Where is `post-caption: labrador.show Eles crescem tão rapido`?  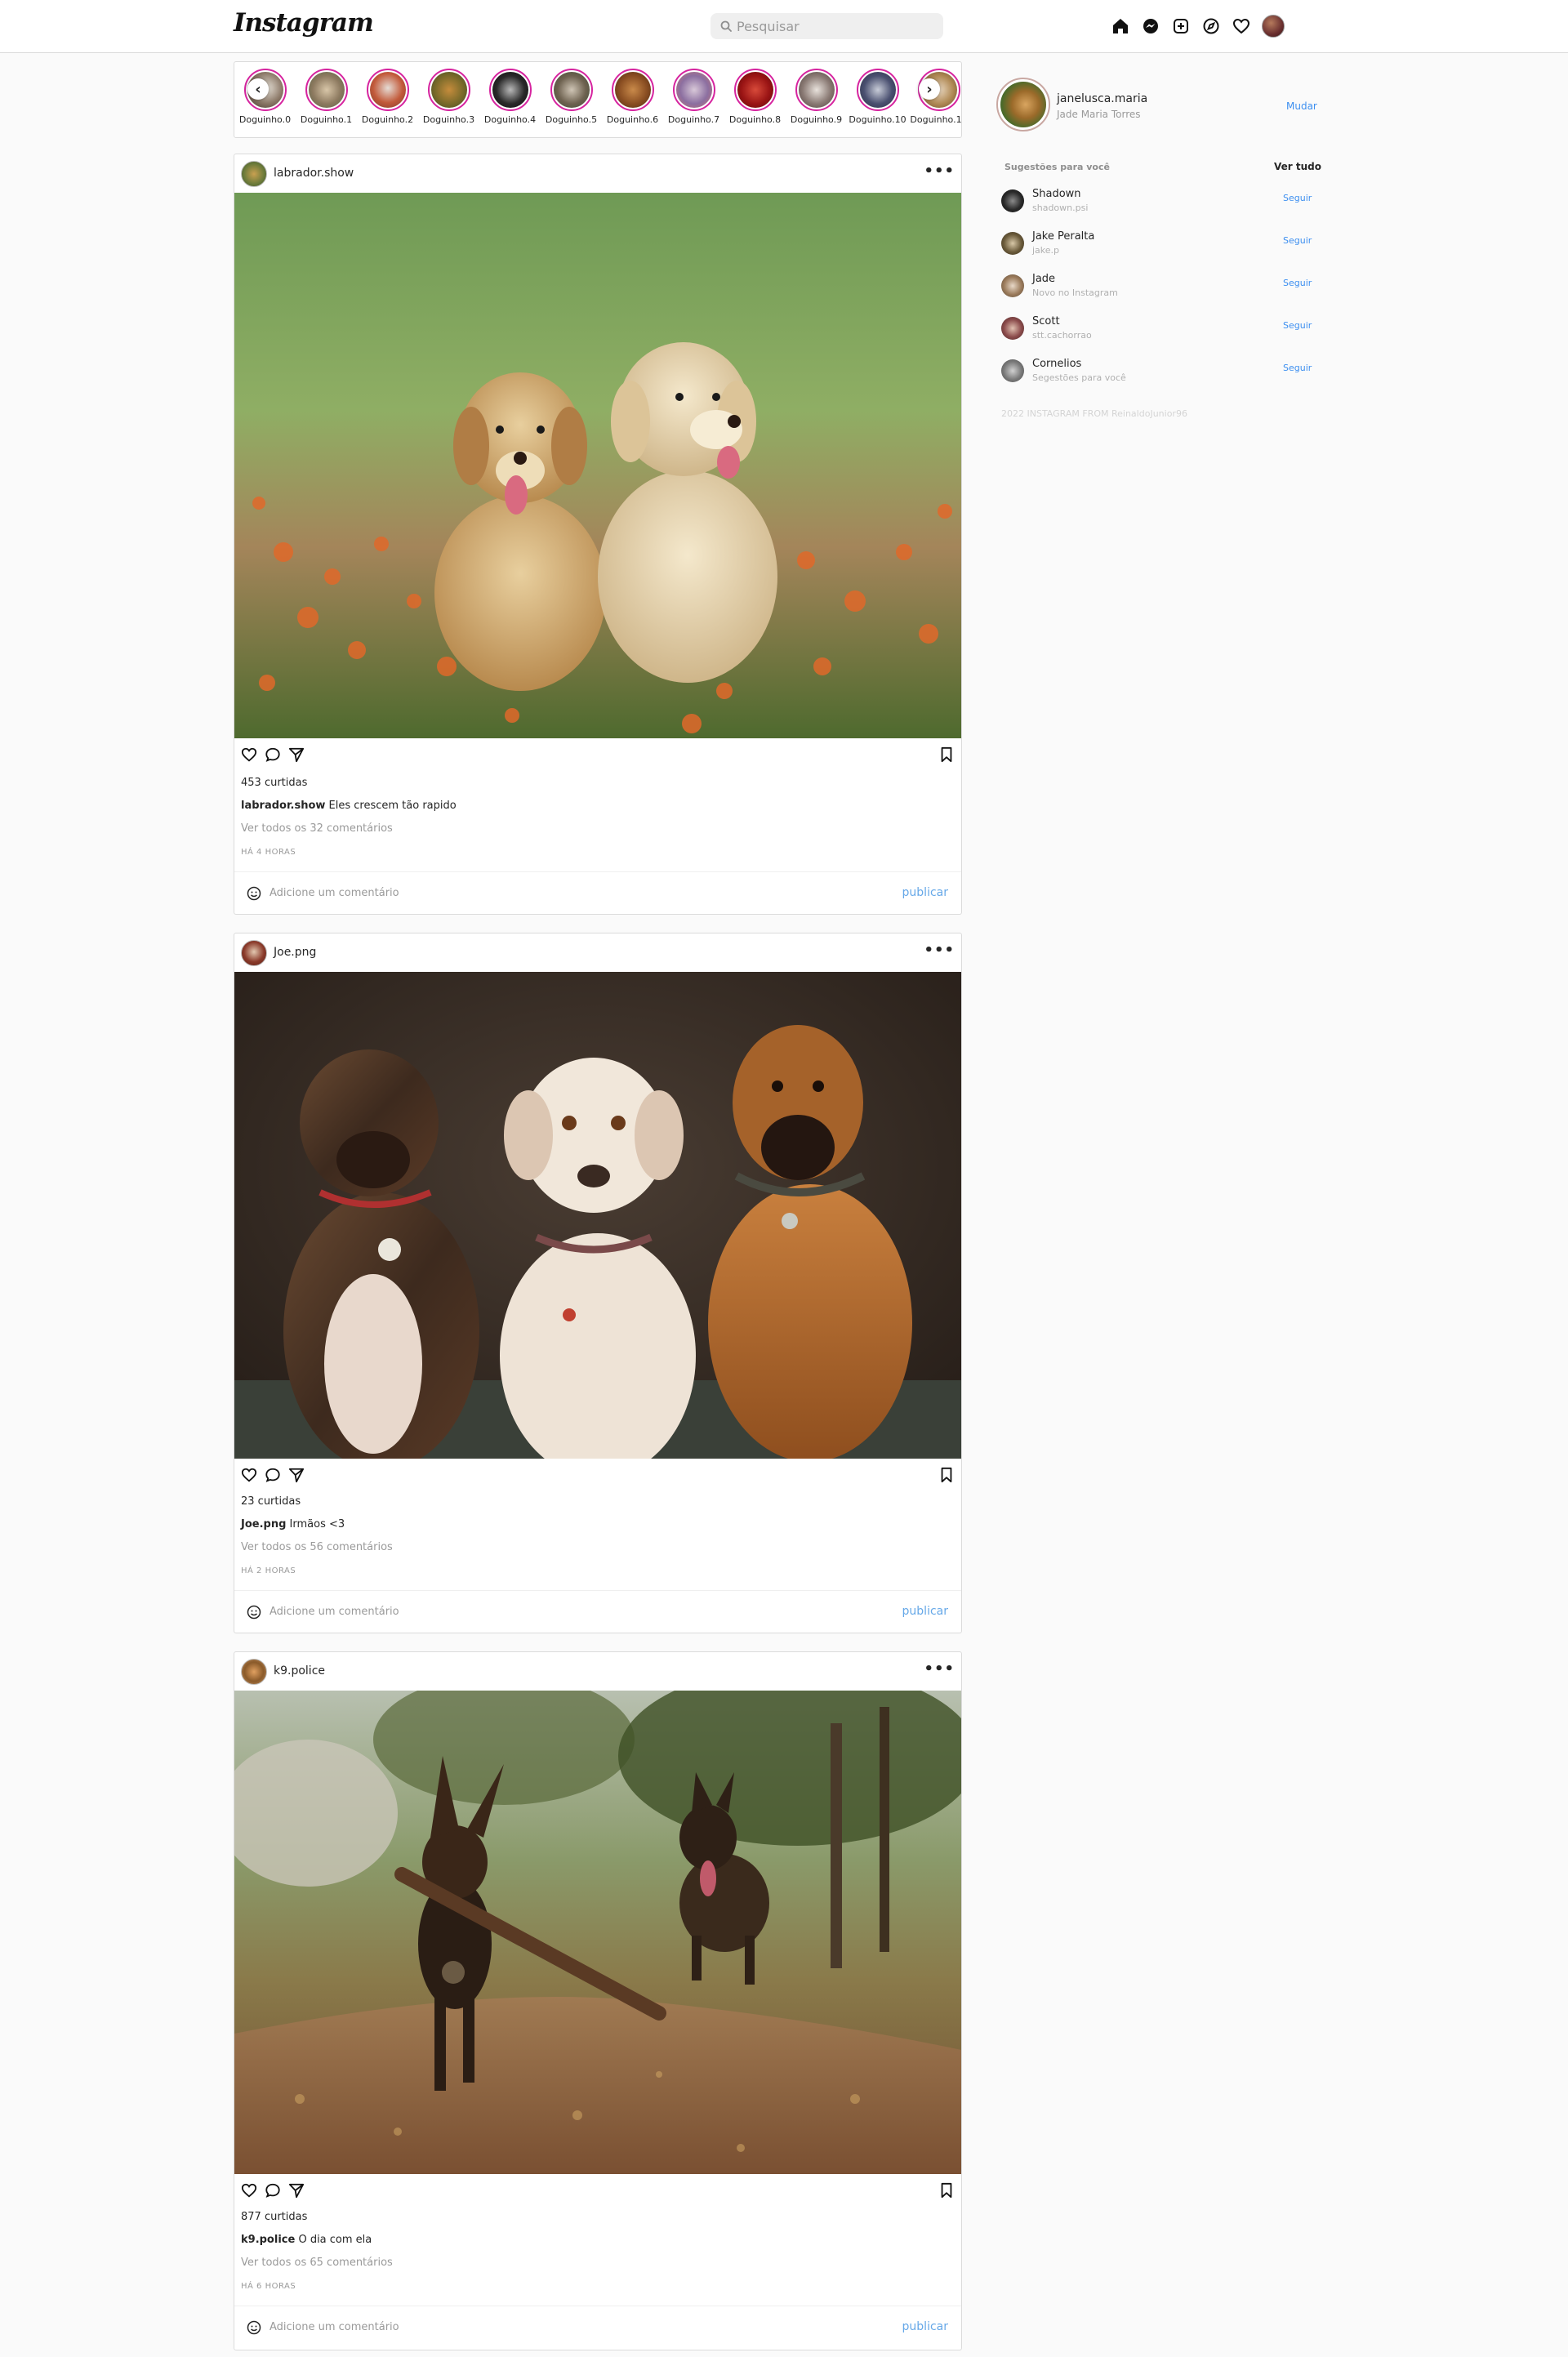
post-caption: labrador.show Eles crescem tão rapido is located at coordinates (349, 806).